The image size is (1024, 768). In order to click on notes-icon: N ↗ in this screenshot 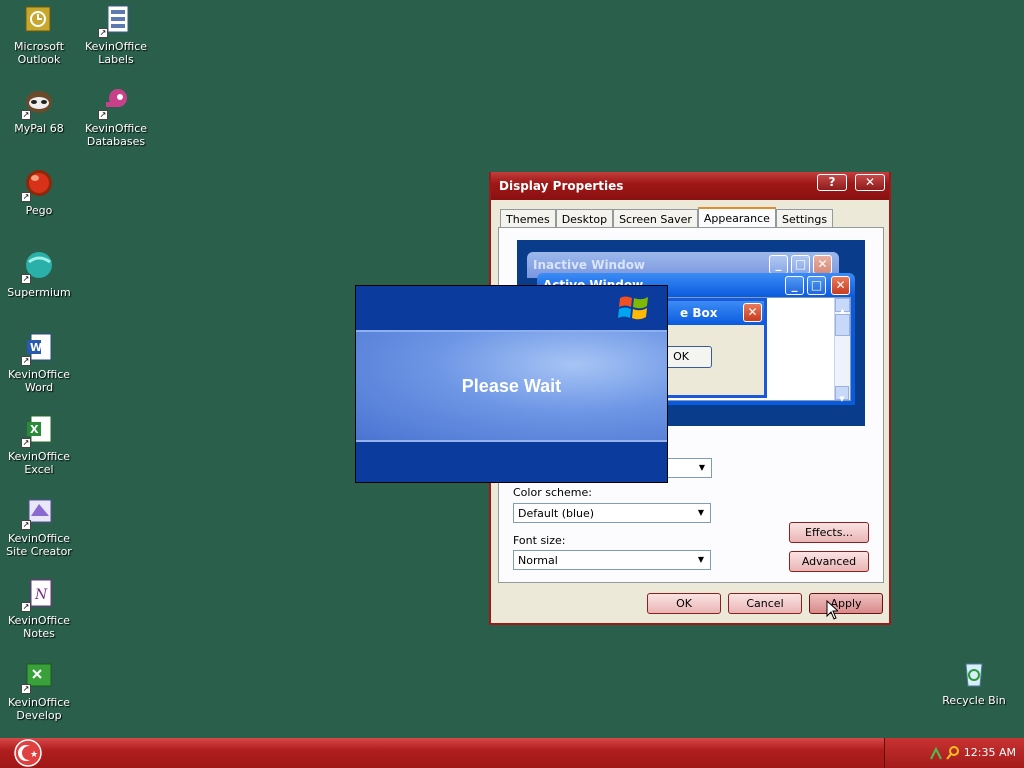, I will do `click(38, 595)`.